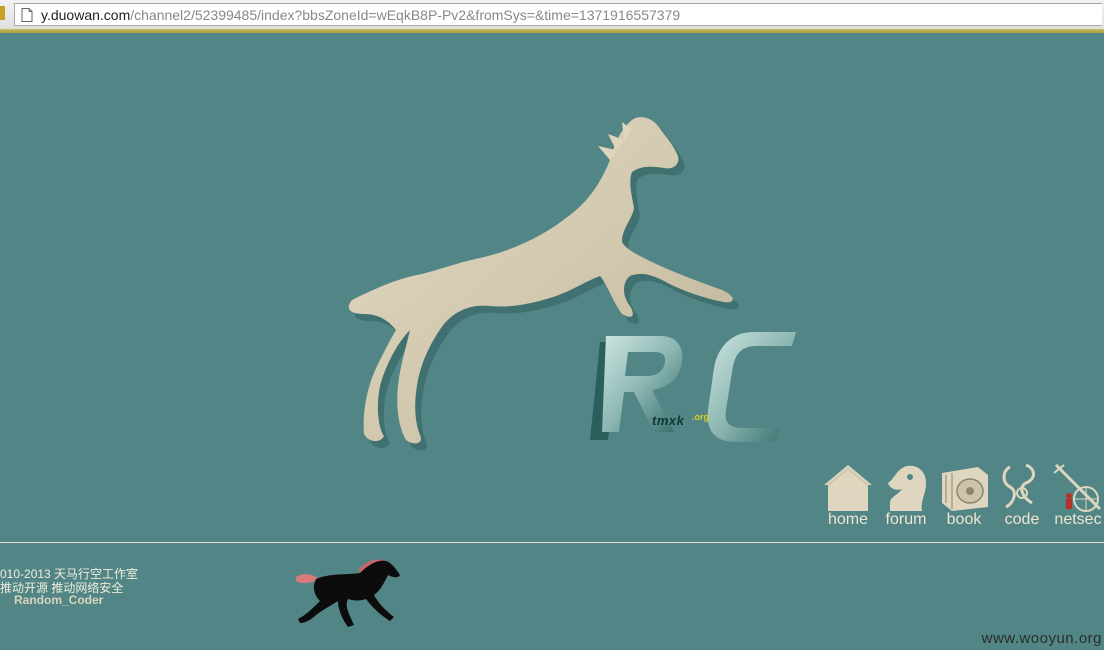  I want to click on watermark-text: www.wooyun.org, so click(1041, 638).